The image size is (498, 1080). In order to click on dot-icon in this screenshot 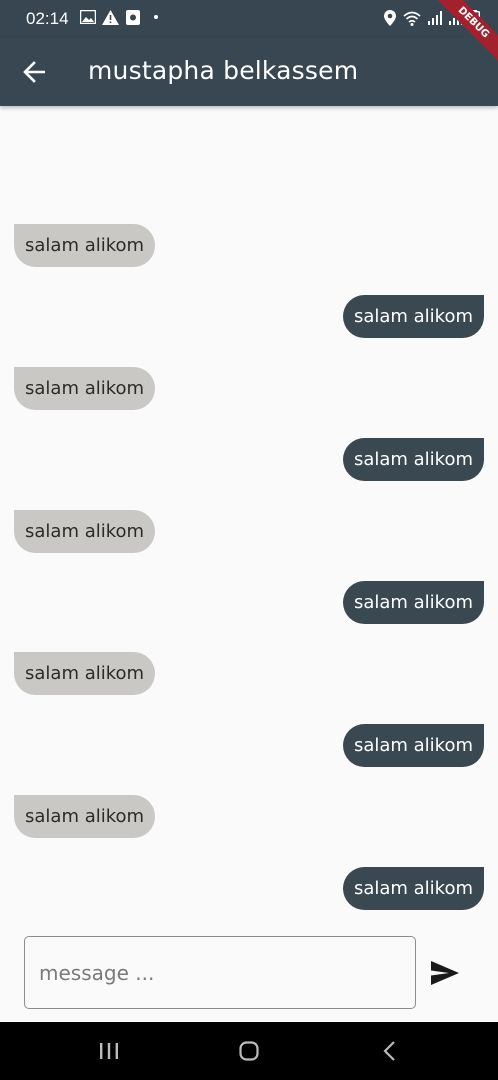, I will do `click(156, 17)`.